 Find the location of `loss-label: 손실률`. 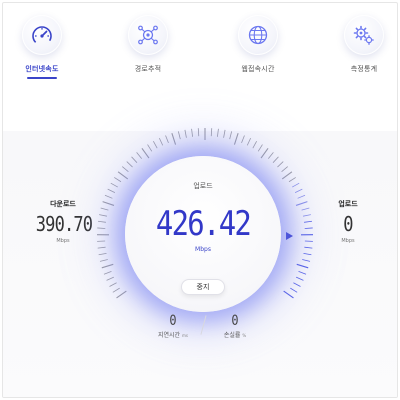

loss-label: 손실률 is located at coordinates (232, 335).